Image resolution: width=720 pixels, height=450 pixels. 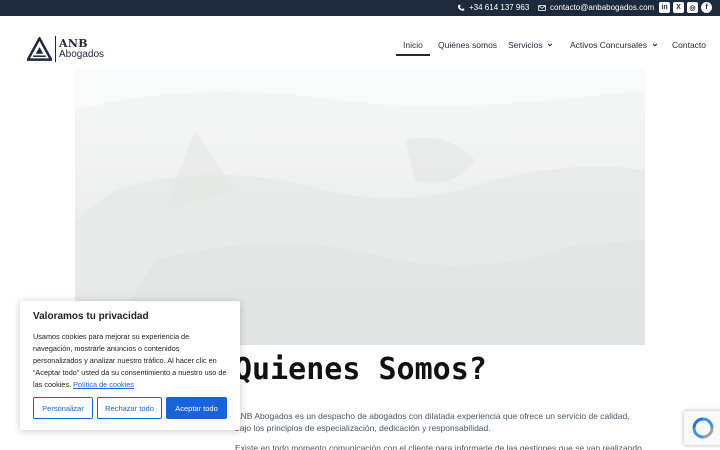 I want to click on phone-number: +34 614 137 963, so click(x=499, y=7).